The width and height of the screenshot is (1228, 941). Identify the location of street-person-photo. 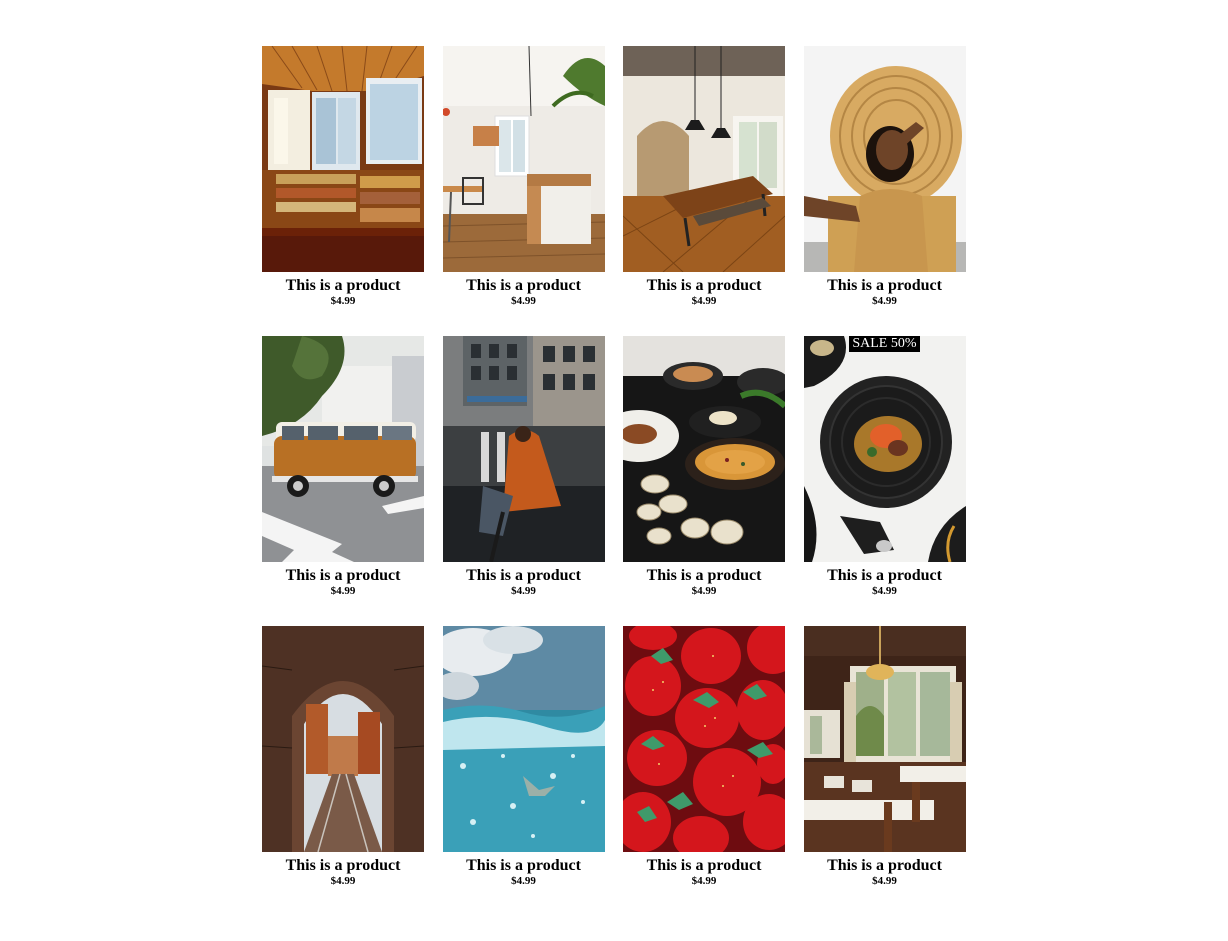
(523, 449).